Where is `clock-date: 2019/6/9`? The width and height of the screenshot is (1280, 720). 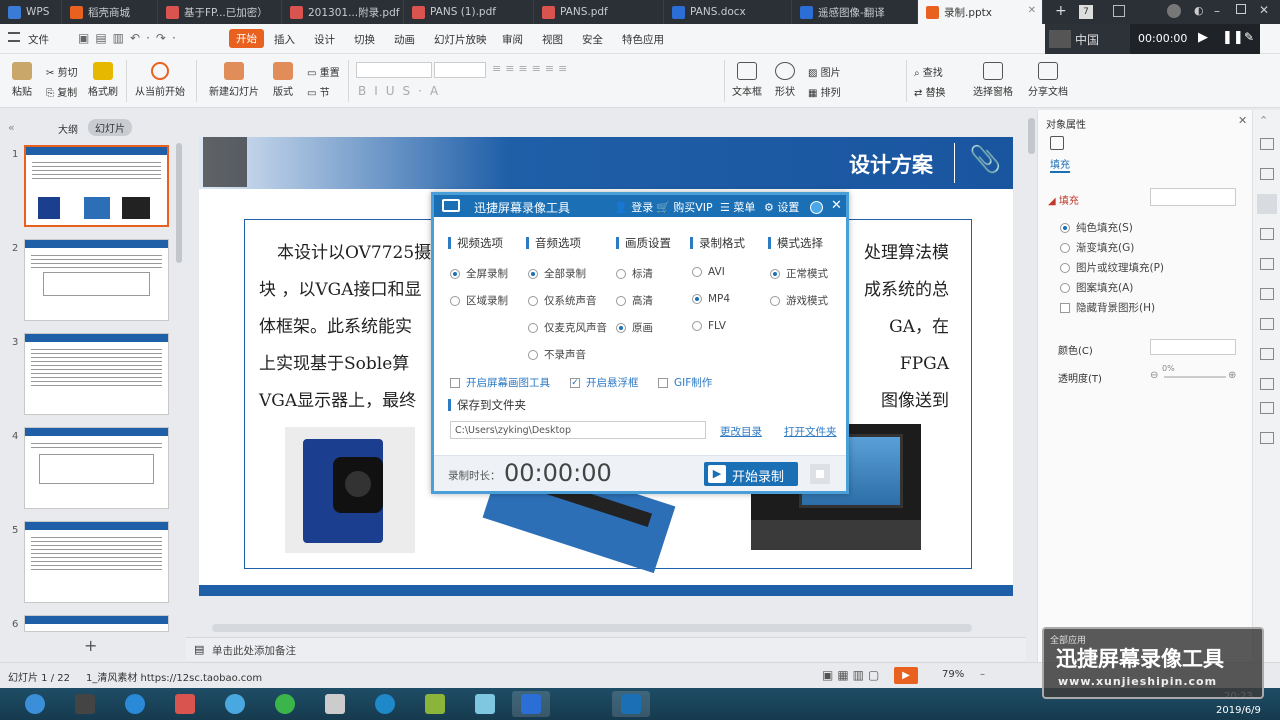 clock-date: 2019/6/9 is located at coordinates (1238, 710).